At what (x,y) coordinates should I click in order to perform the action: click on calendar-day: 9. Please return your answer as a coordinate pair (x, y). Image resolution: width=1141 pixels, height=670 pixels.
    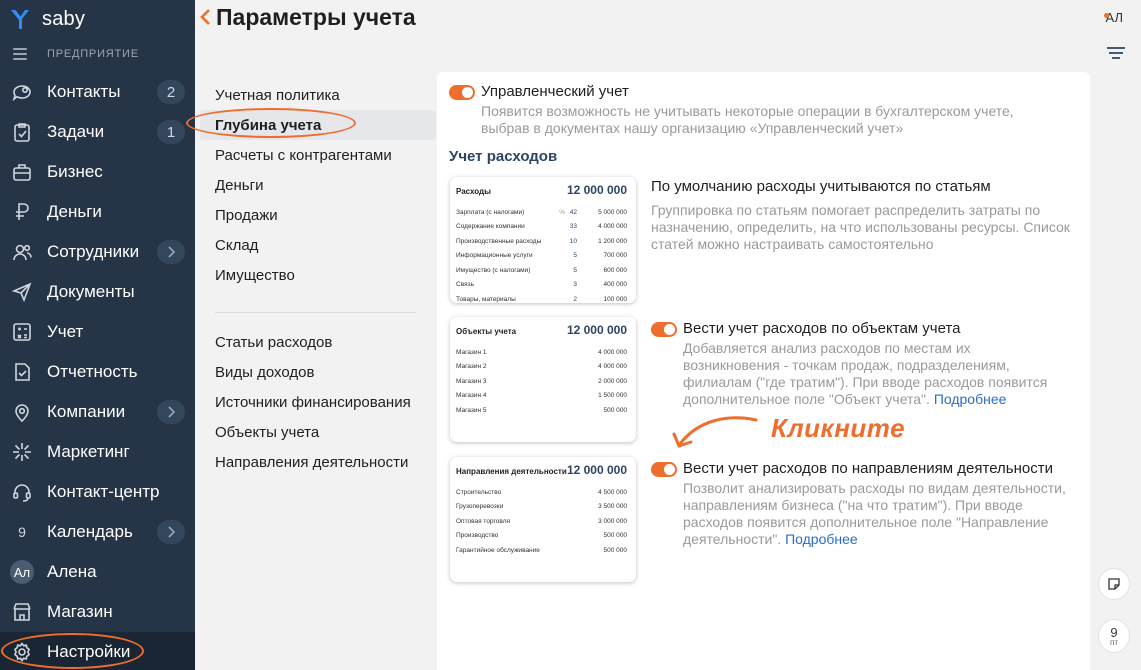
    Looking at the image, I should click on (1114, 632).